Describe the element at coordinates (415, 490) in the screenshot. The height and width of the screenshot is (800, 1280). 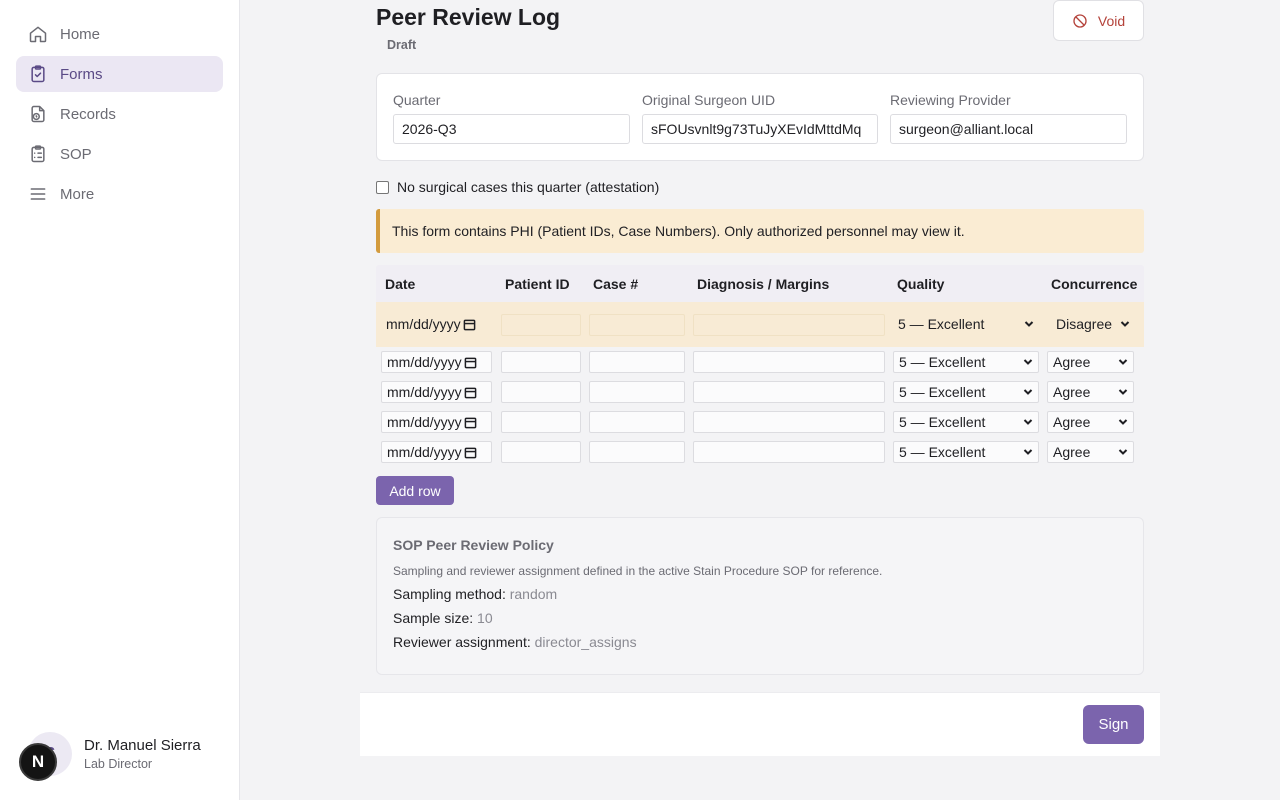
I see `add-row-button: Add row` at that location.